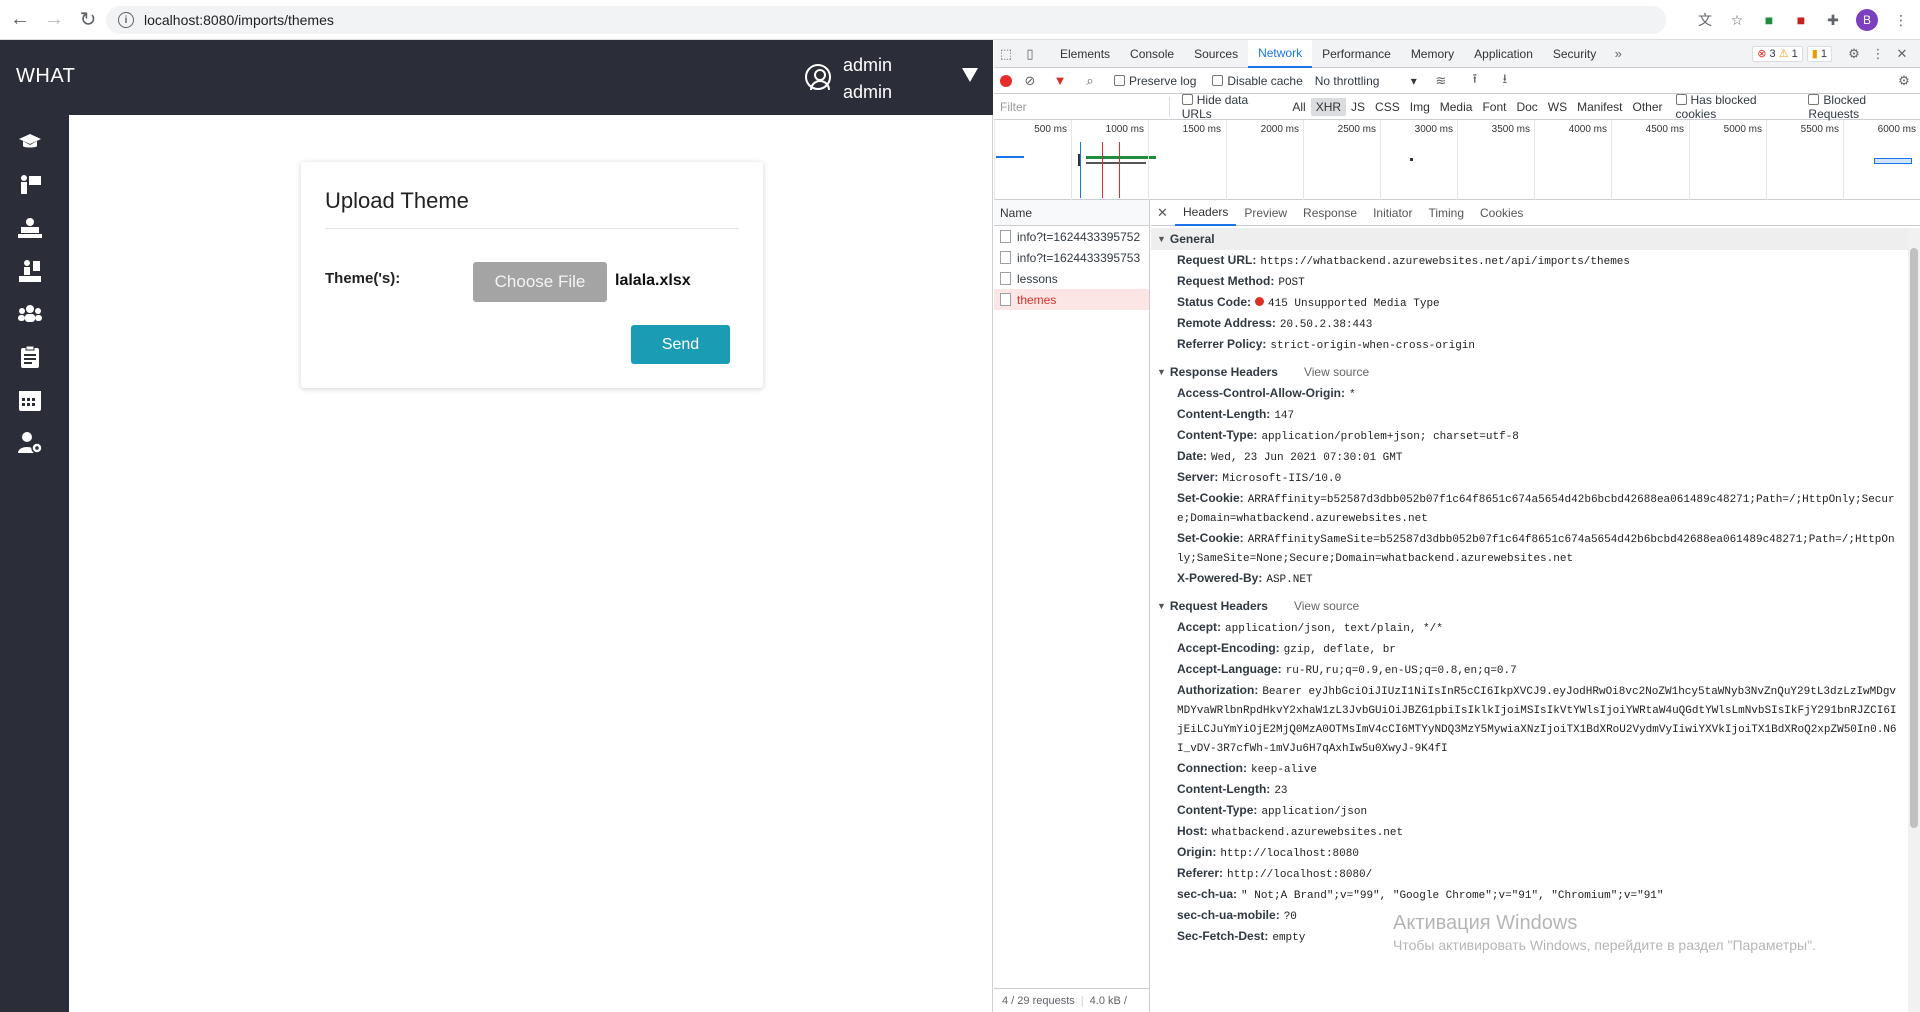  What do you see at coordinates (1071, 213) in the screenshot?
I see `request-list-header: Name` at bounding box center [1071, 213].